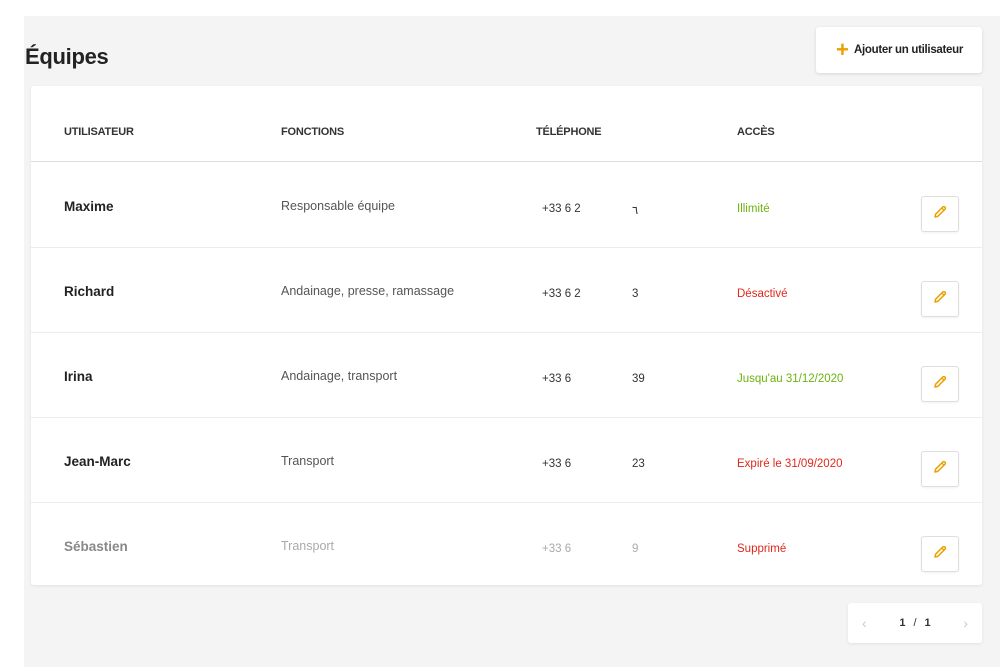 This screenshot has width=1000, height=667. What do you see at coordinates (593, 379) in the screenshot?
I see `user-phone: +33 6 39` at bounding box center [593, 379].